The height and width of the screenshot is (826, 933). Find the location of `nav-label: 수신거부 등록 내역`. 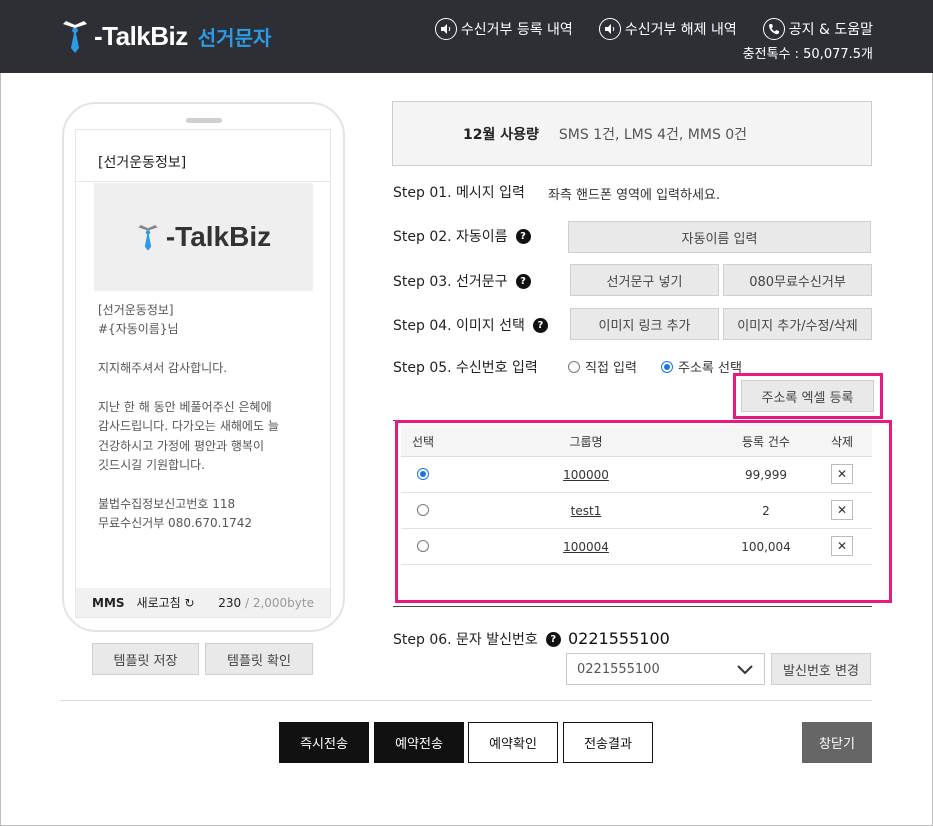

nav-label: 수신거부 등록 내역 is located at coordinates (516, 30).